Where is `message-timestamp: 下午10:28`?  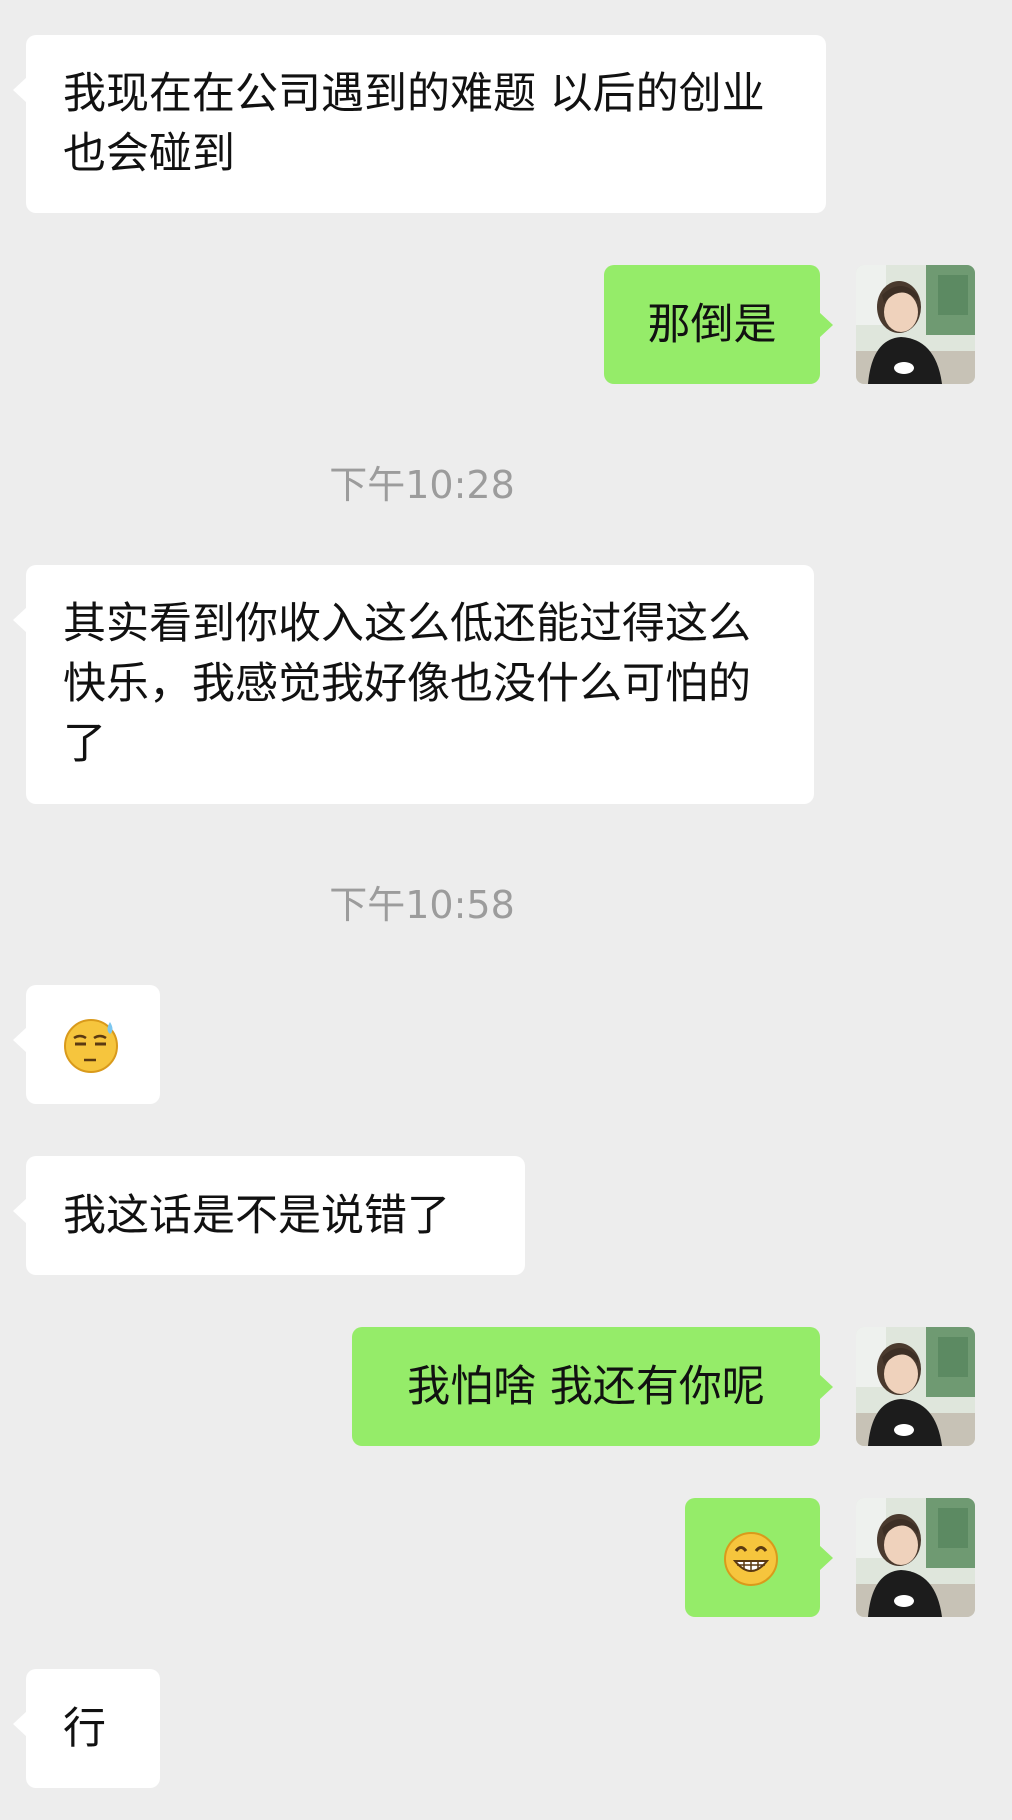
message-timestamp: 下午10:28 is located at coordinates (422, 485).